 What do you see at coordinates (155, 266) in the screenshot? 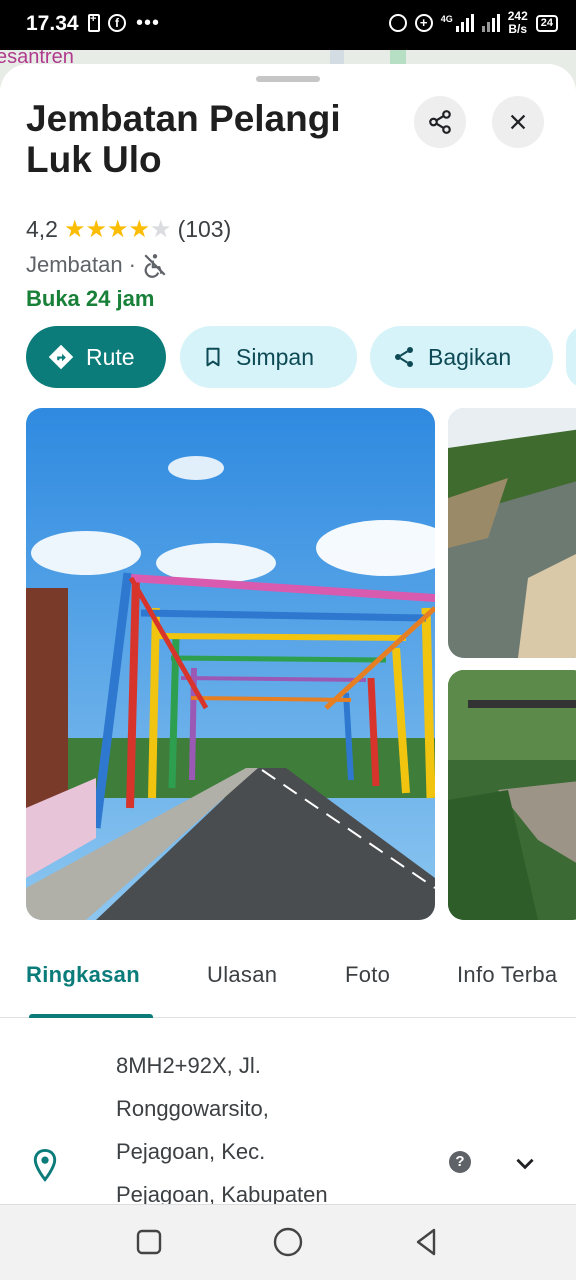
I see `not-wheelchair-accessible-icon` at bounding box center [155, 266].